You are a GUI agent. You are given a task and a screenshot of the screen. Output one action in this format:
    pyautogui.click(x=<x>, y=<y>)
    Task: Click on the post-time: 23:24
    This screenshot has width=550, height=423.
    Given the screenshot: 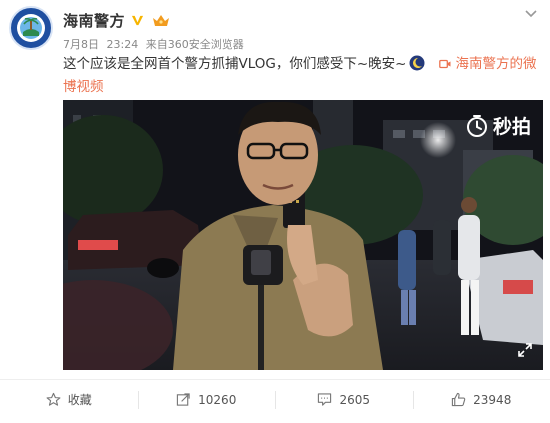 What is the action you would take?
    pyautogui.click(x=123, y=44)
    